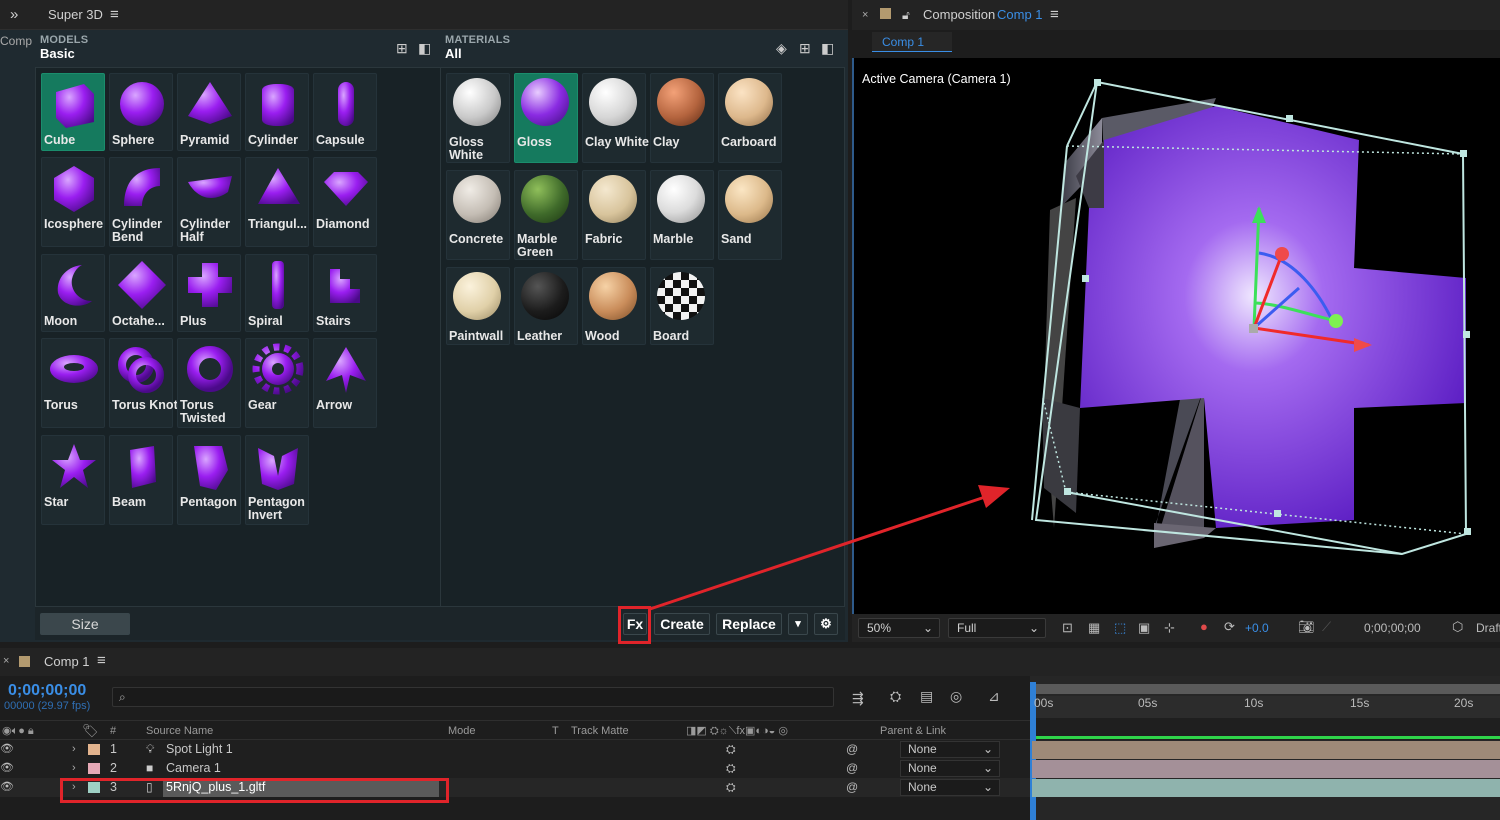 This screenshot has width=1500, height=820. I want to click on model-tile: Torus Knot, so click(143, 383).